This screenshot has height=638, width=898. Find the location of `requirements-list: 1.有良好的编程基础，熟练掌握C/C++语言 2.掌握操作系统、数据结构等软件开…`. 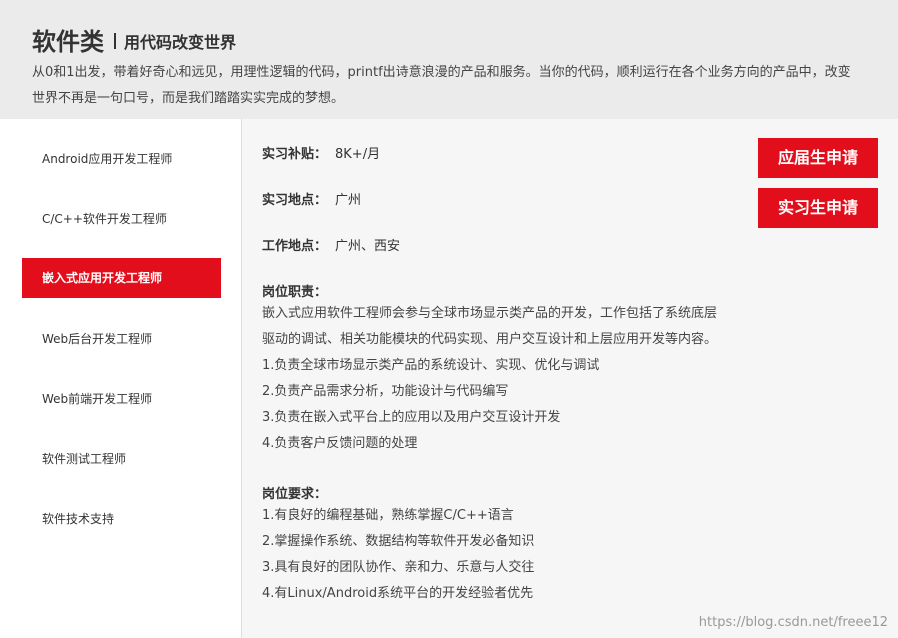

requirements-list: 1.有良好的编程基础，熟练掌握C/C++语言 2.掌握操作系统、数据结构等软件开… is located at coordinates (522, 555).